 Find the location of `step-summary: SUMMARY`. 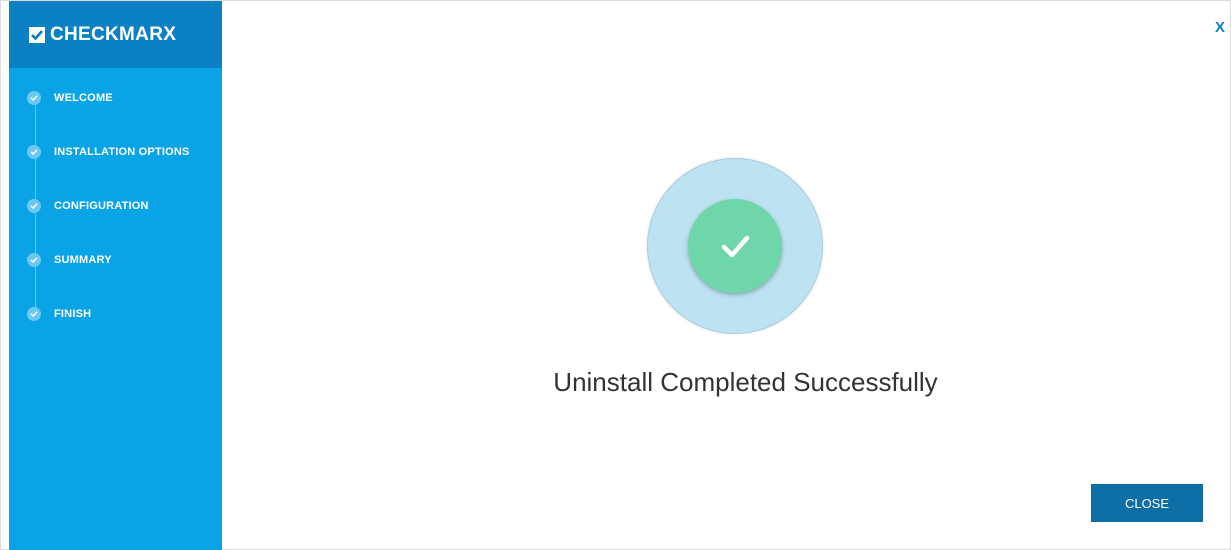

step-summary: SUMMARY is located at coordinates (124, 260).